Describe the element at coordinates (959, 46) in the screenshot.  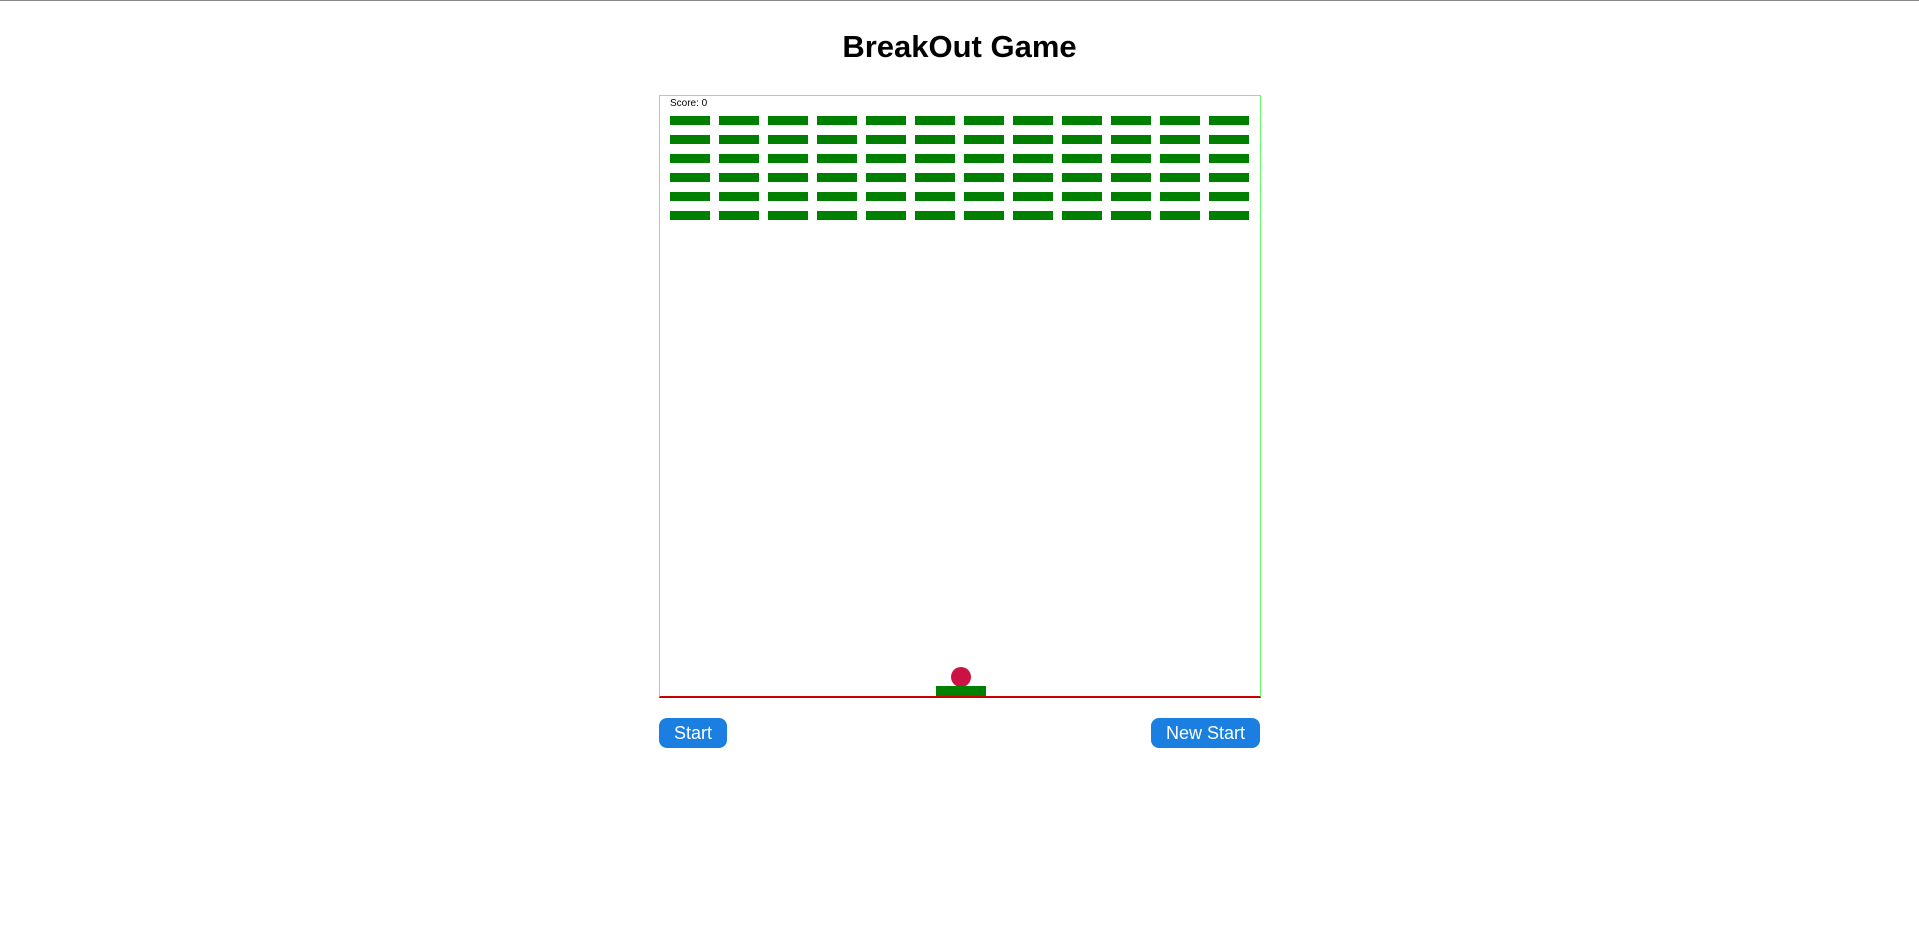
I see `page-title: BreakOut Game` at that location.